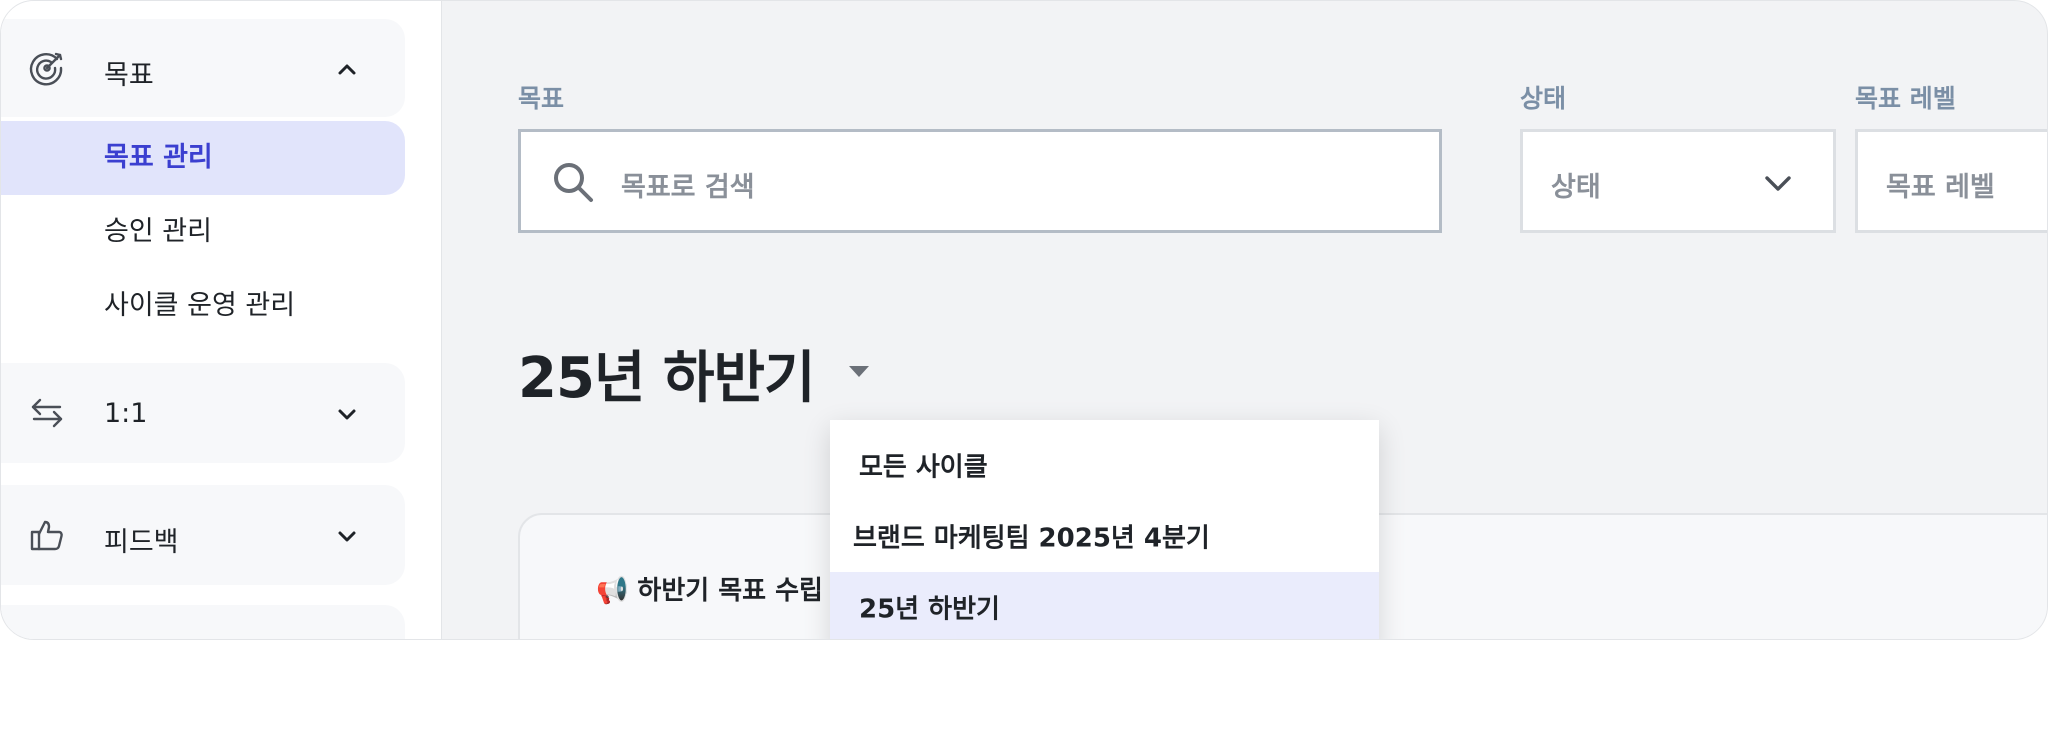  I want to click on search-placeholder: 목표로 검색, so click(688, 187).